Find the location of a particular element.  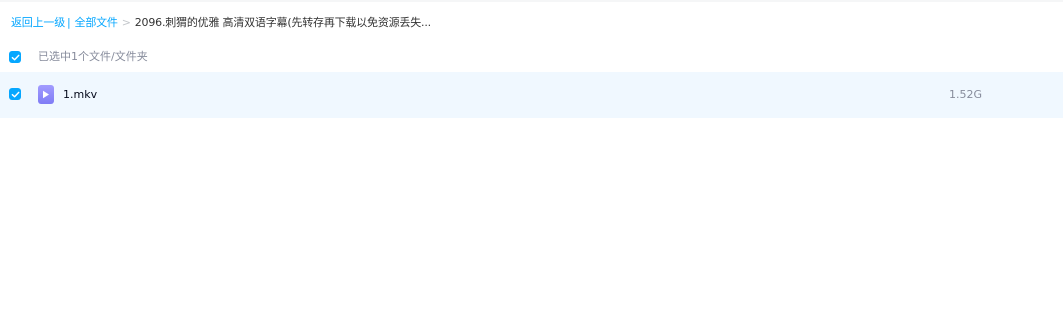

play-icon is located at coordinates (46, 94).